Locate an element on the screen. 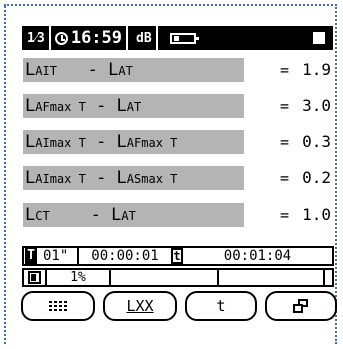  t-label: t is located at coordinates (221, 306).